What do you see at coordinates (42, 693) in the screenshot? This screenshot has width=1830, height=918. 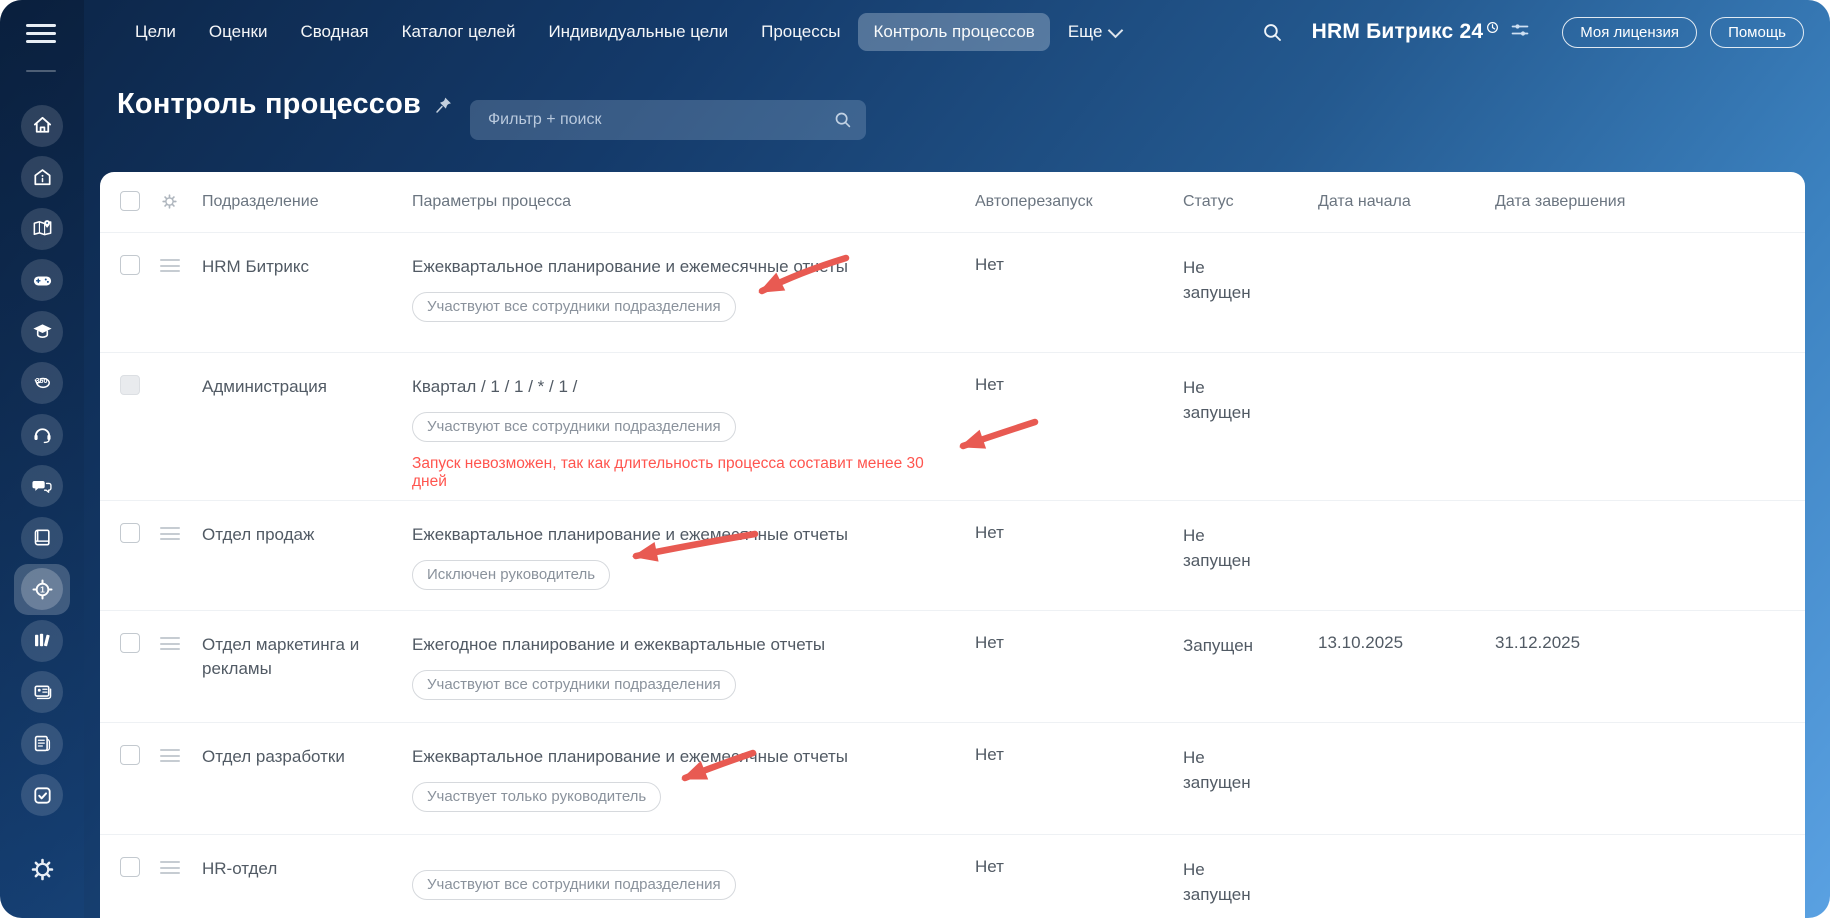 I see `sidebar-item-badges` at bounding box center [42, 693].